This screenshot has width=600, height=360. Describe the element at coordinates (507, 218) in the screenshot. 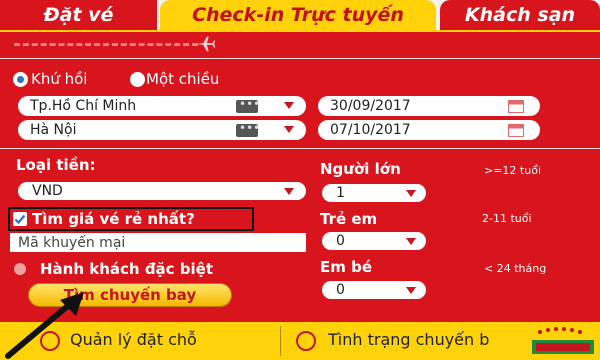

I see `children-hint: 2-11 tuổi` at that location.